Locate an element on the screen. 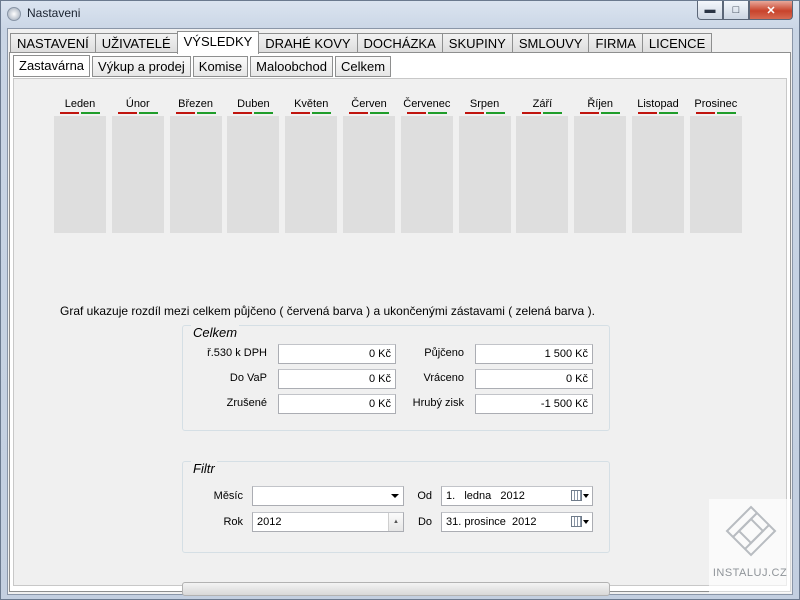  tab-dochazka: DOCHÁZKA is located at coordinates (399, 43).